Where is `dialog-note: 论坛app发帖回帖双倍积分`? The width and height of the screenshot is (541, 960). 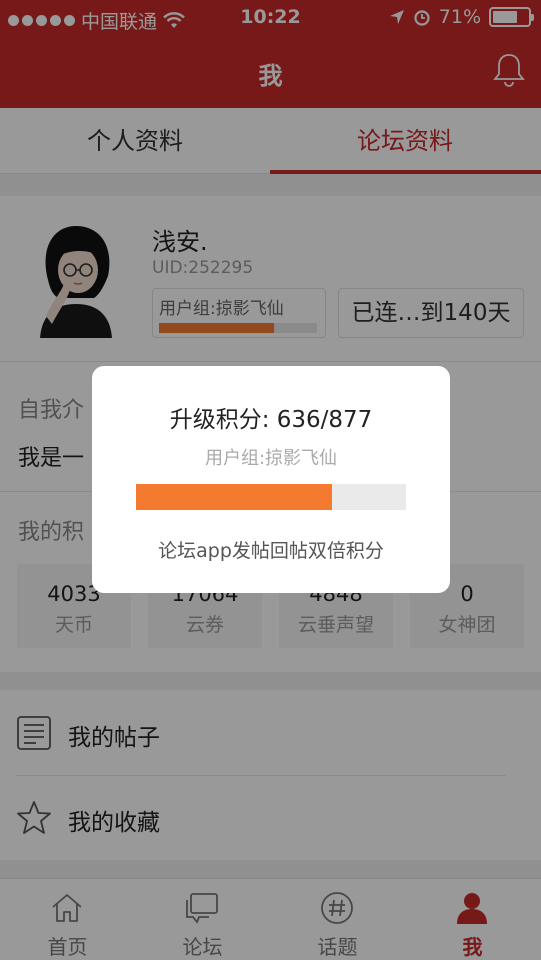 dialog-note: 论坛app发帖回帖双倍积分 is located at coordinates (271, 551).